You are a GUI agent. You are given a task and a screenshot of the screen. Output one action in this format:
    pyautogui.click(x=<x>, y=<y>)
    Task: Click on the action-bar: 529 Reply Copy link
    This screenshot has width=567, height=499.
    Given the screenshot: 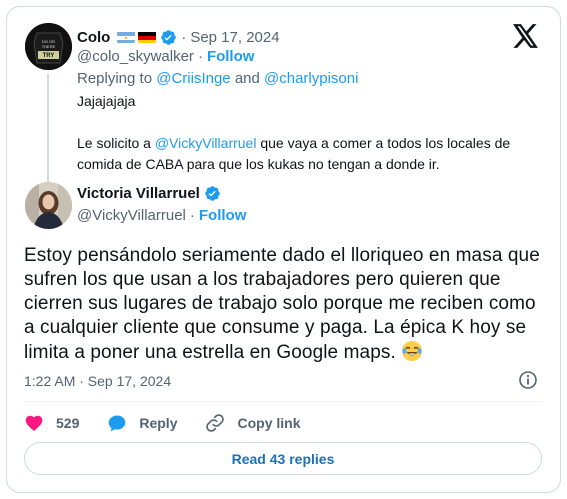 What is the action you would take?
    pyautogui.click(x=162, y=423)
    